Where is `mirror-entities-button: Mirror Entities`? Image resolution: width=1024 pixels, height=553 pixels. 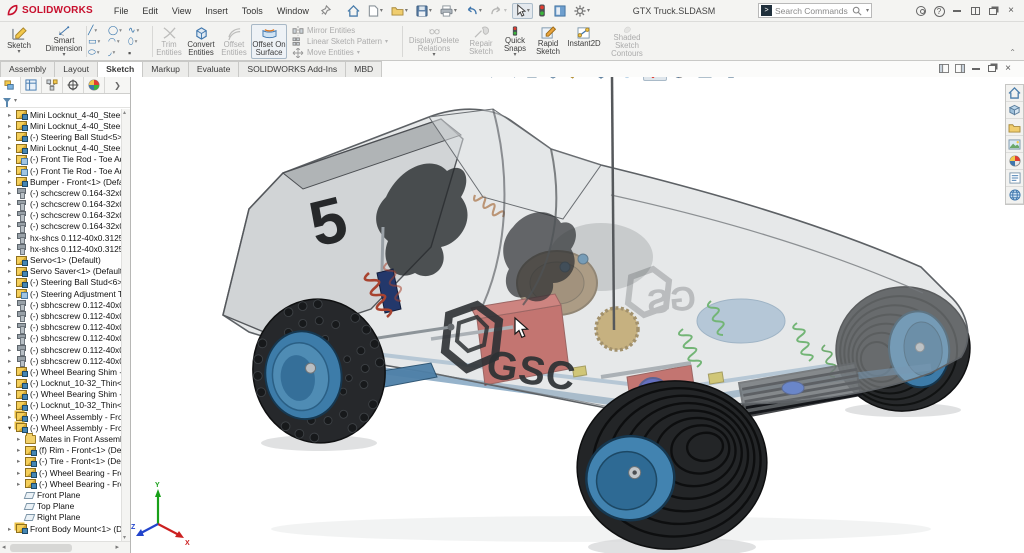
mirror-entities-button: Mirror Entities is located at coordinates (346, 30).